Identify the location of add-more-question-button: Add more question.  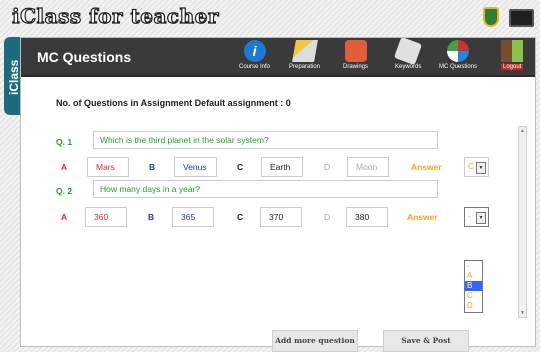
(315, 341).